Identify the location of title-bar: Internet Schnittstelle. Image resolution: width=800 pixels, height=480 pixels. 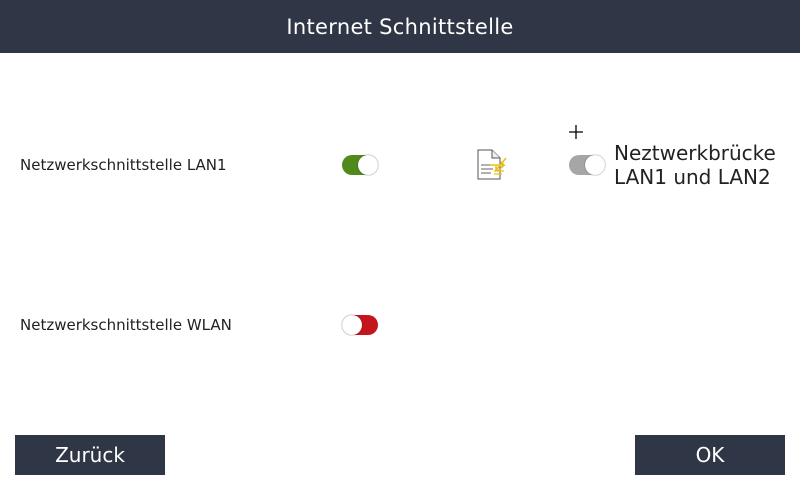
(400, 26).